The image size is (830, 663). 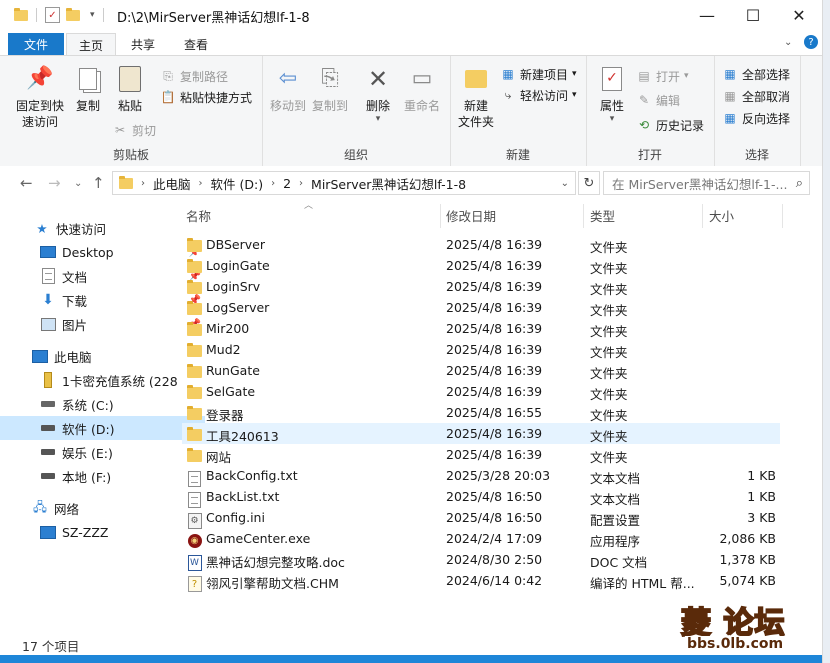 I want to click on file-row: 登录器 2025/4/8 16:55 文件夹, so click(x=481, y=412).